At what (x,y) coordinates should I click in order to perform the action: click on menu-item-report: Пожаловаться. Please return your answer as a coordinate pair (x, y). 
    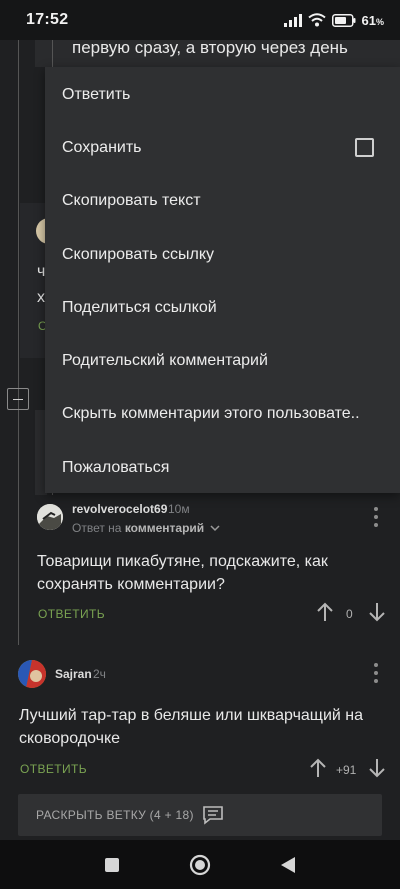
    Looking at the image, I should click on (222, 467).